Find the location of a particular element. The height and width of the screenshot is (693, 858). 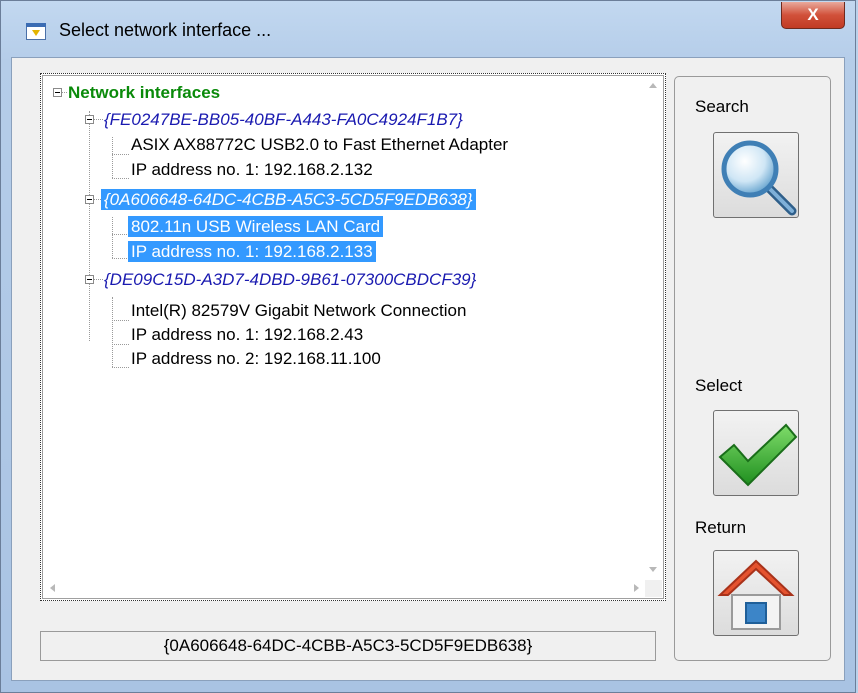

tree-item-adapter-name-2: 802.11n USB Wireless LAN Card is located at coordinates (256, 226).